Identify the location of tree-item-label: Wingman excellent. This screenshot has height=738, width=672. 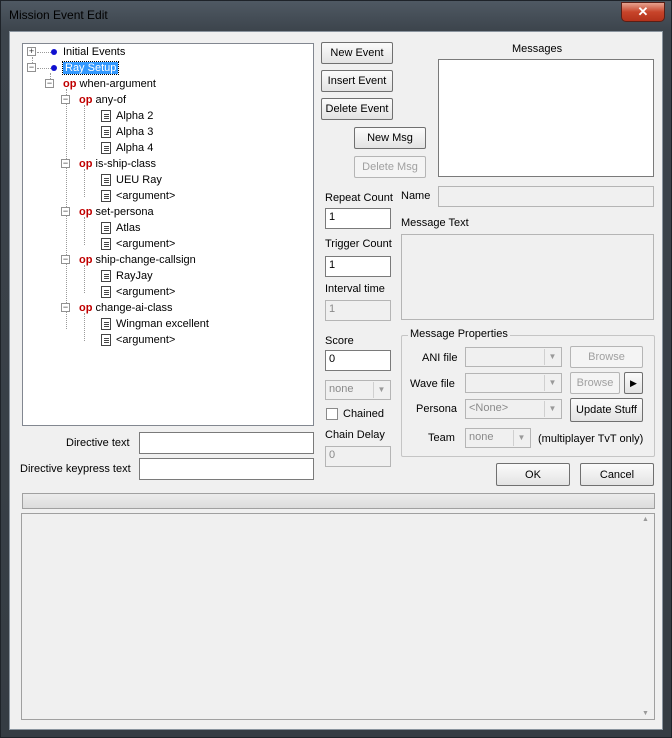
(162, 324).